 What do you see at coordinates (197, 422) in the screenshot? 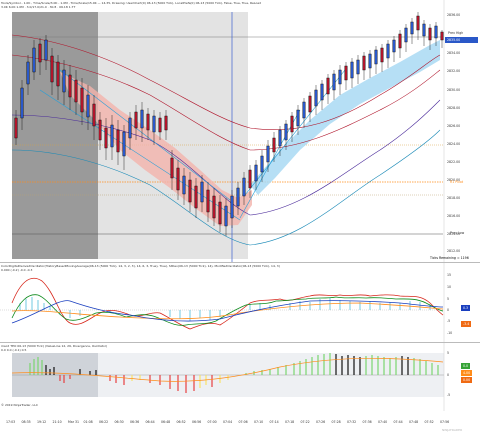
I see `time-axis-label: 06:56` at bounding box center [197, 422].